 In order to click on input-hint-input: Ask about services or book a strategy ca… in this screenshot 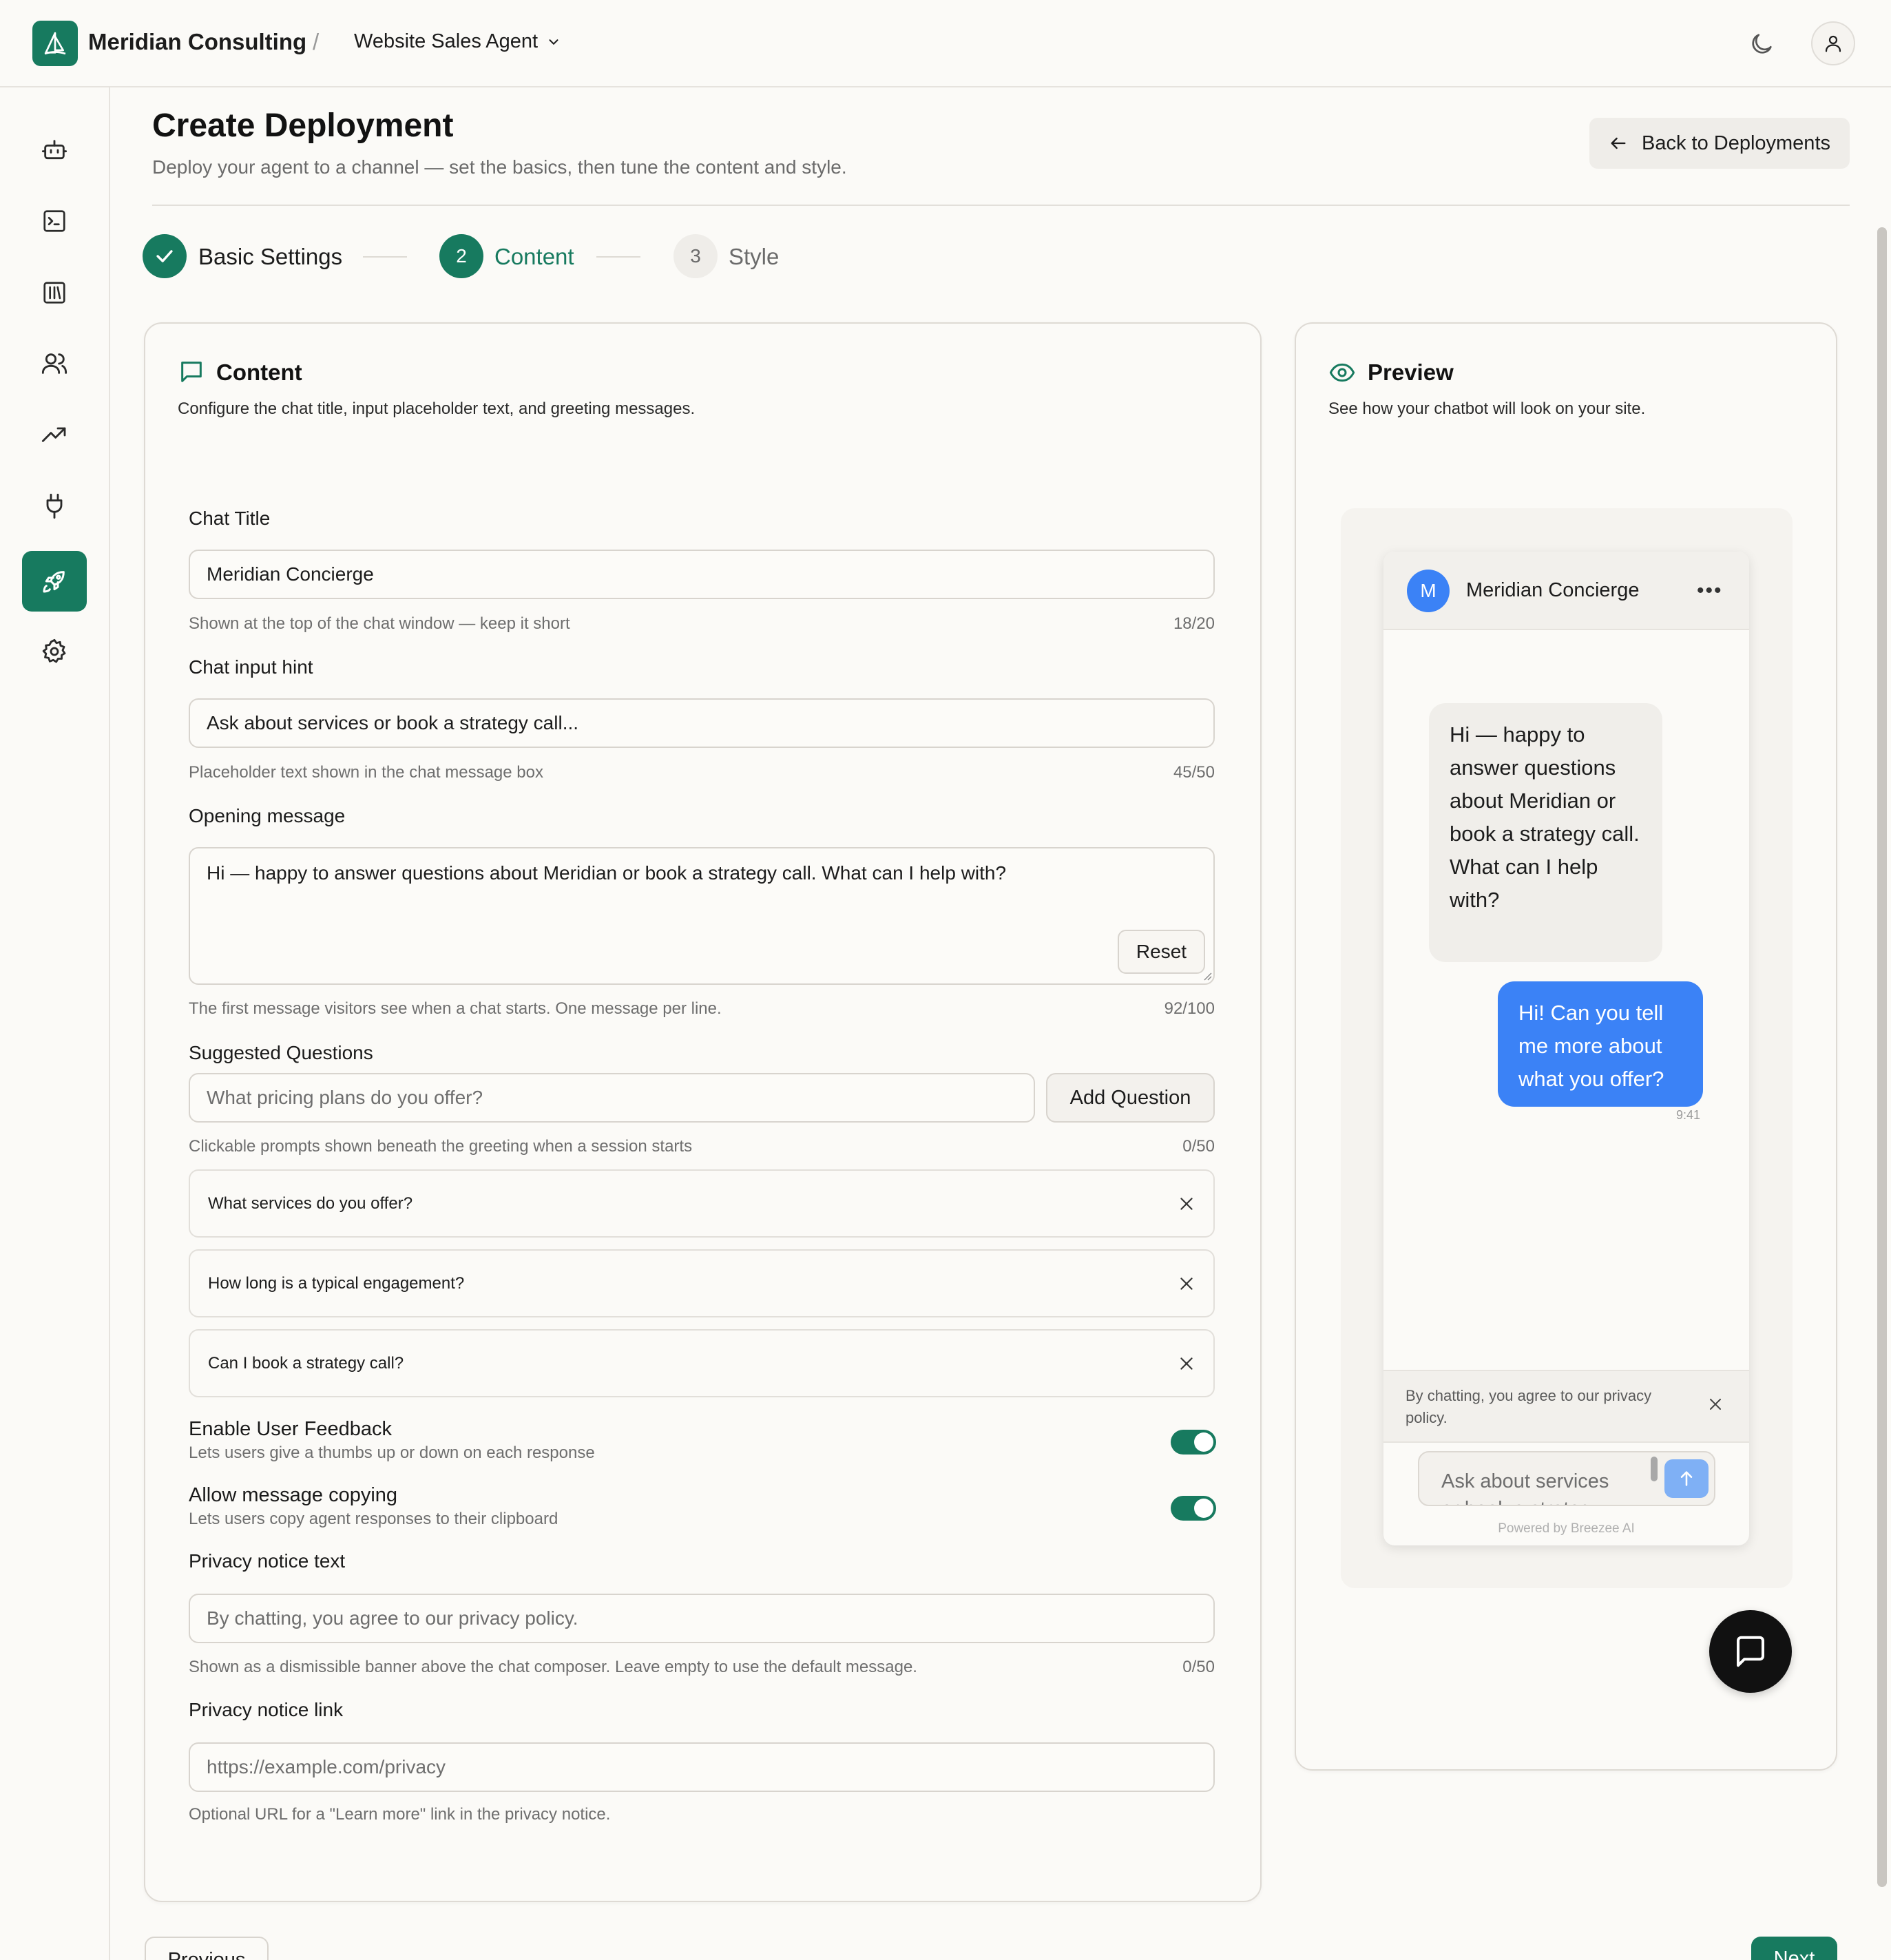, I will do `click(702, 723)`.